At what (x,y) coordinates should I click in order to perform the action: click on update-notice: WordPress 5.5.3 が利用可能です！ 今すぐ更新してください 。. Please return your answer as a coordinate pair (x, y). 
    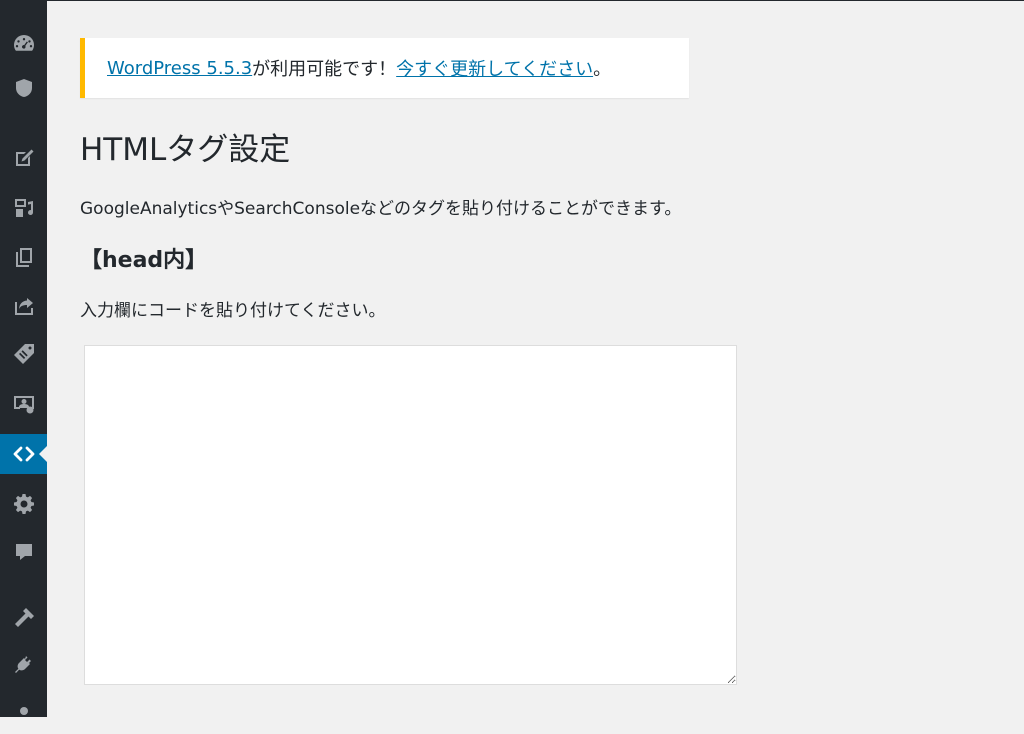
    Looking at the image, I should click on (384, 68).